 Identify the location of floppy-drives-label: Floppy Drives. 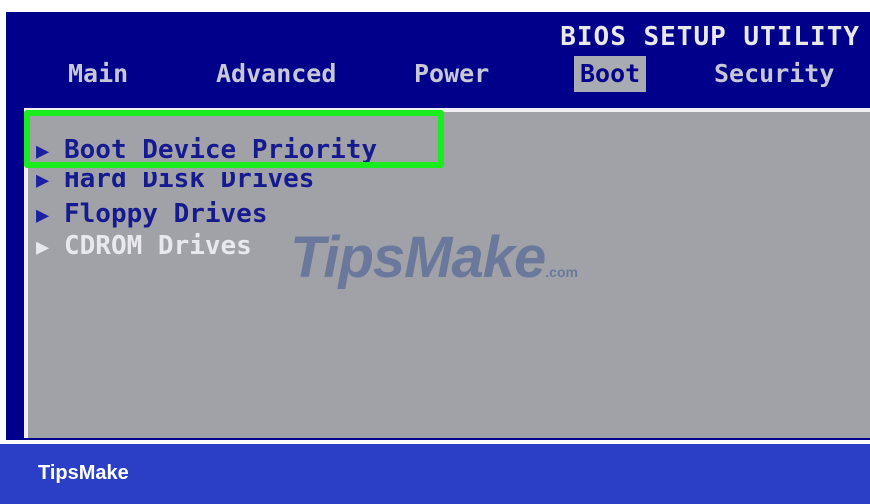
(166, 214).